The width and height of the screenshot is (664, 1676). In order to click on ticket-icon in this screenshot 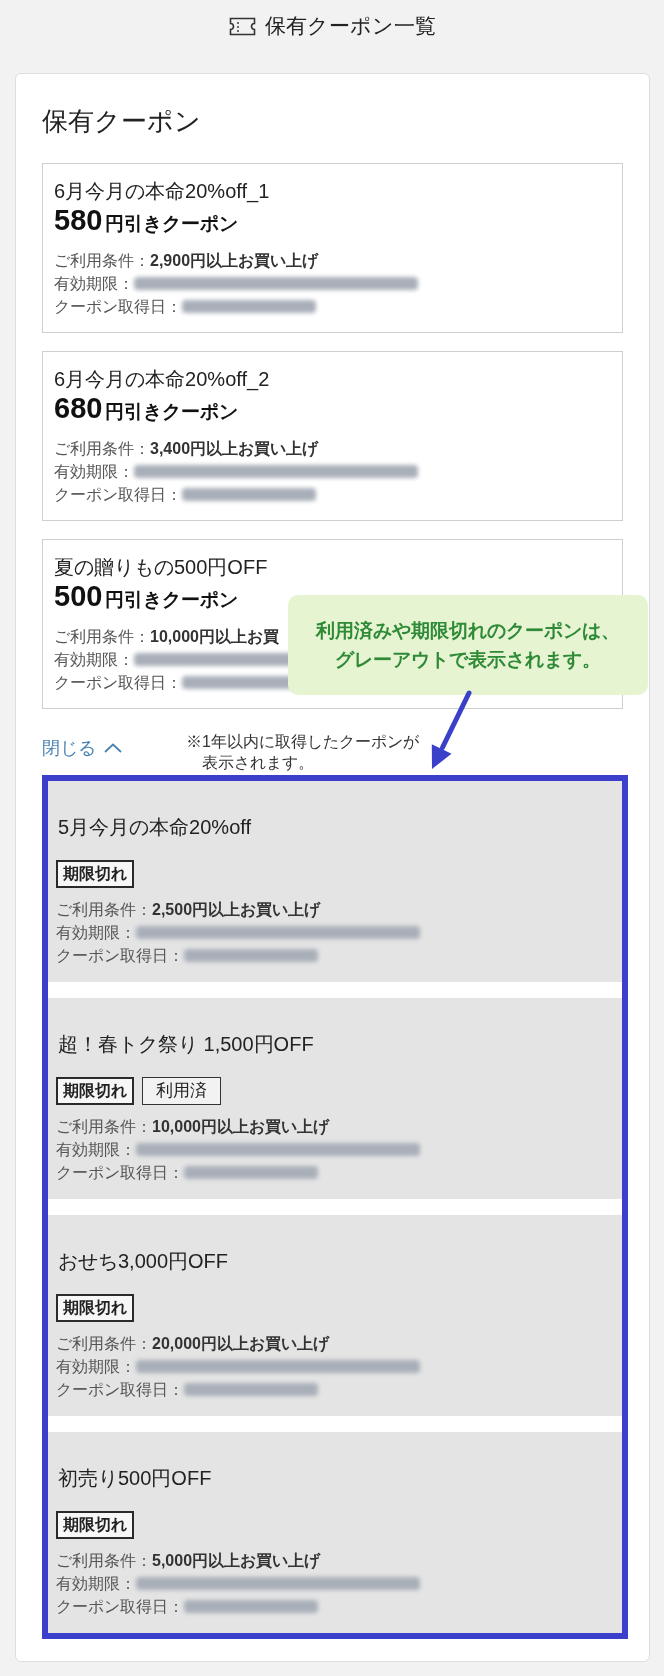, I will do `click(242, 26)`.